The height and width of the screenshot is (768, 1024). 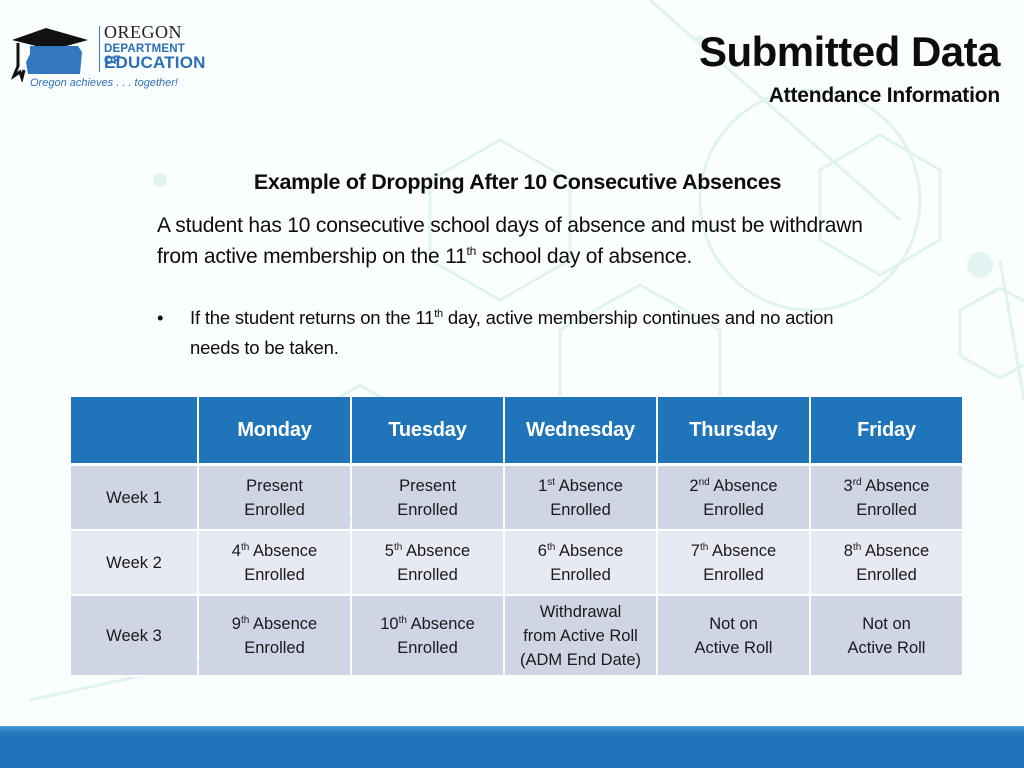 I want to click on cell-line-1: 6th Absence, so click(x=580, y=551).